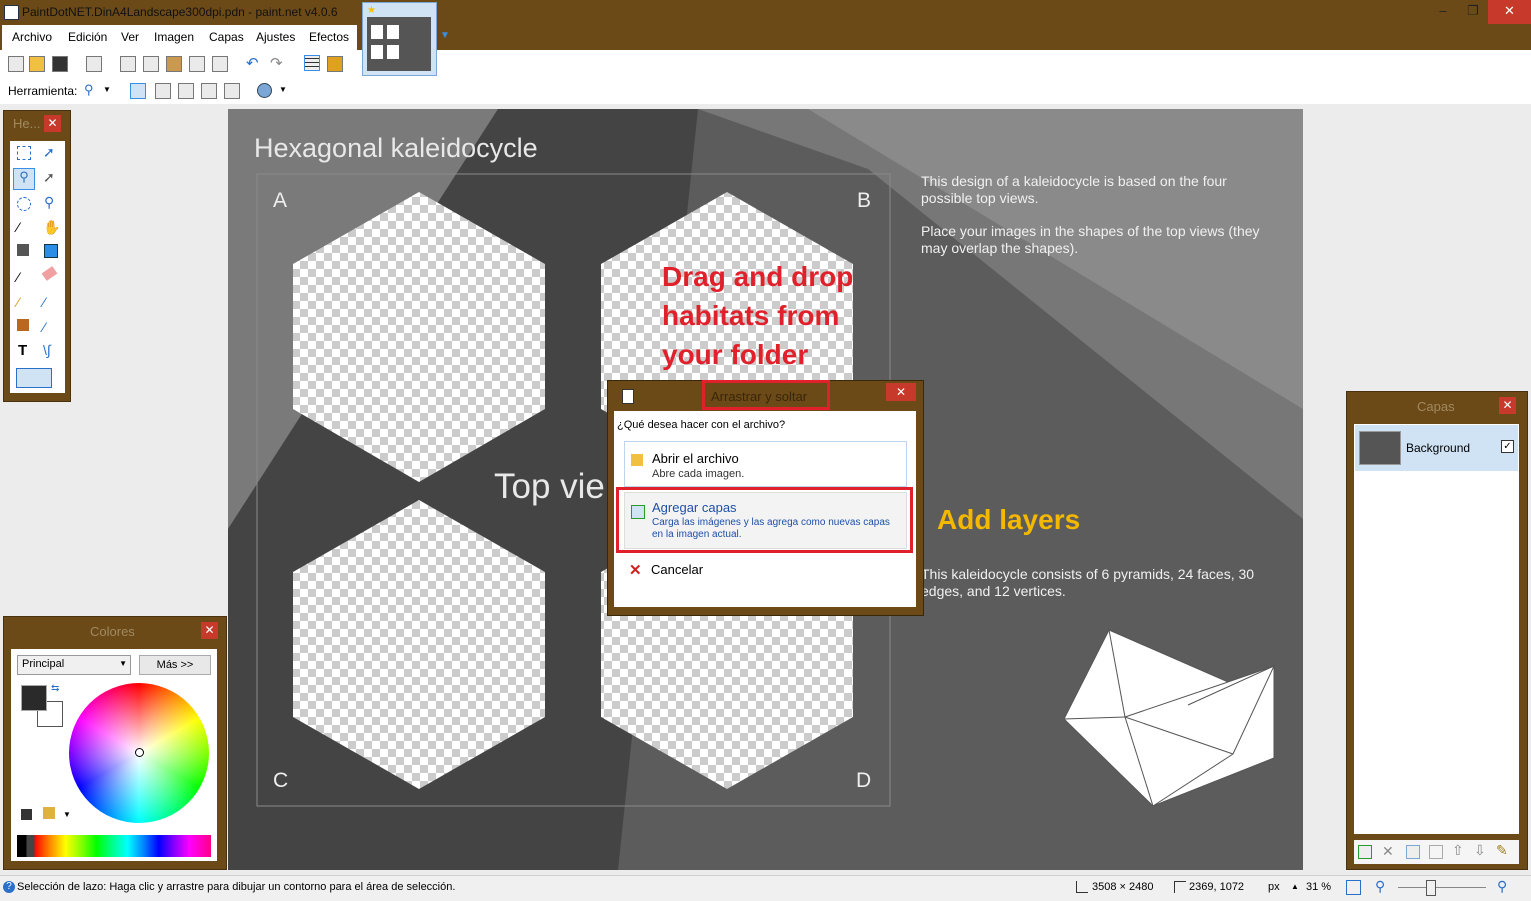 The width and height of the screenshot is (1531, 901). What do you see at coordinates (51, 251) in the screenshot?
I see `gradient-icon` at bounding box center [51, 251].